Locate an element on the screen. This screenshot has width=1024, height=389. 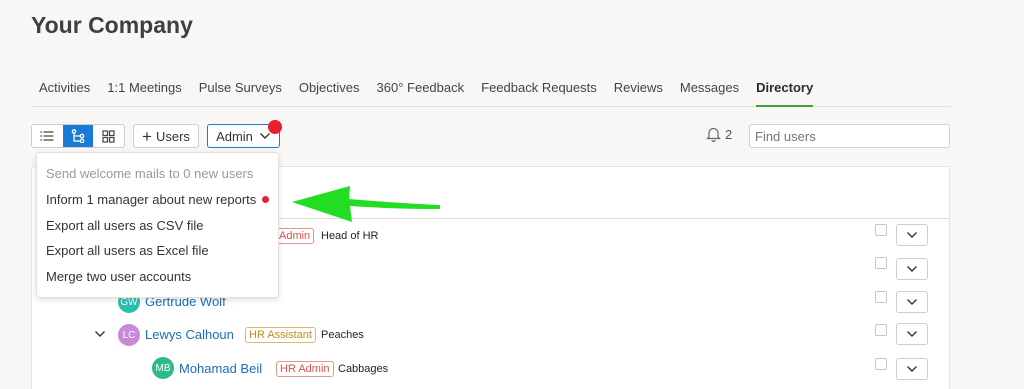
alert-dot is located at coordinates (266, 199).